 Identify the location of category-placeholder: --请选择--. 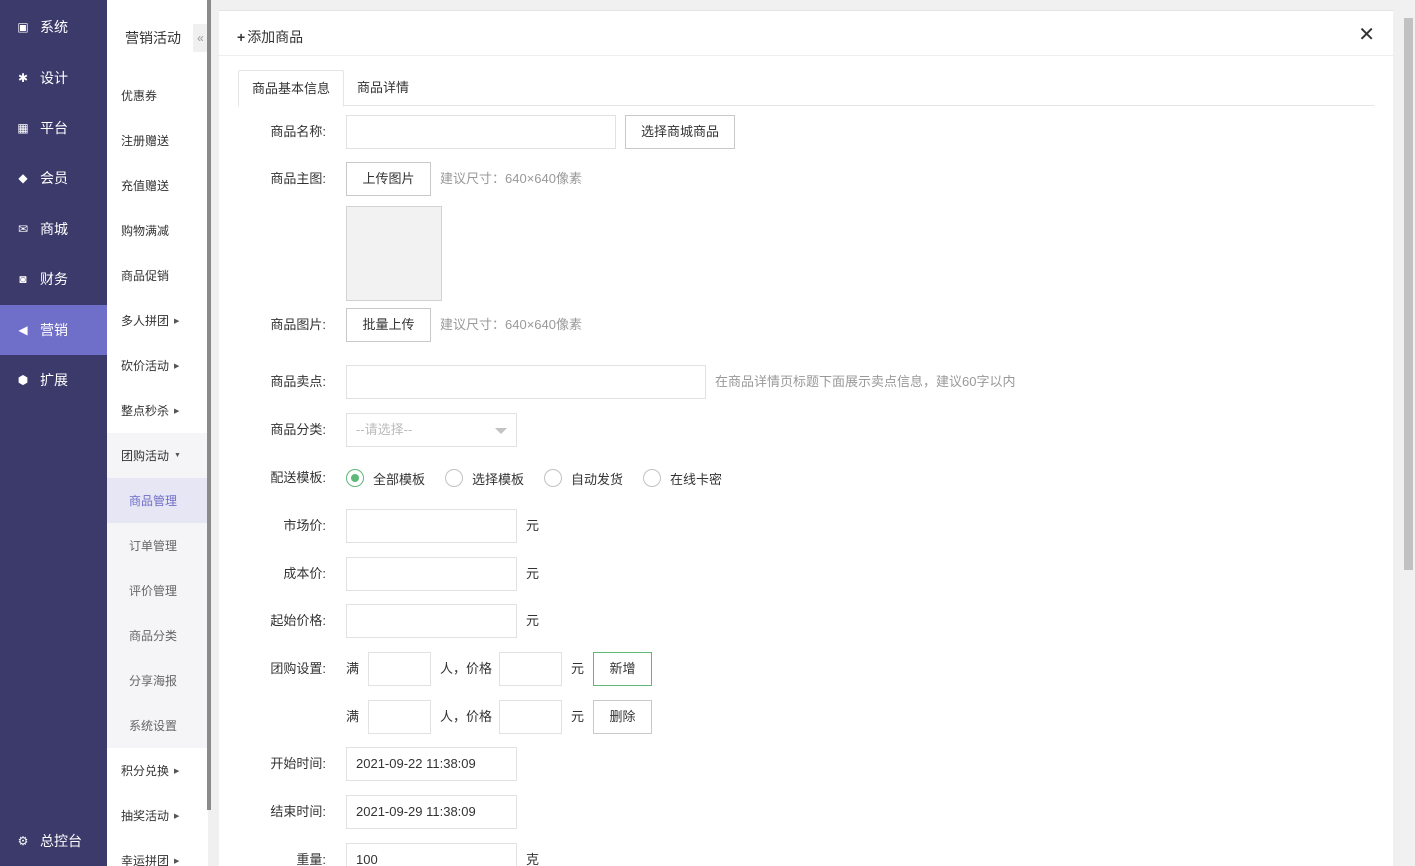
(384, 429).